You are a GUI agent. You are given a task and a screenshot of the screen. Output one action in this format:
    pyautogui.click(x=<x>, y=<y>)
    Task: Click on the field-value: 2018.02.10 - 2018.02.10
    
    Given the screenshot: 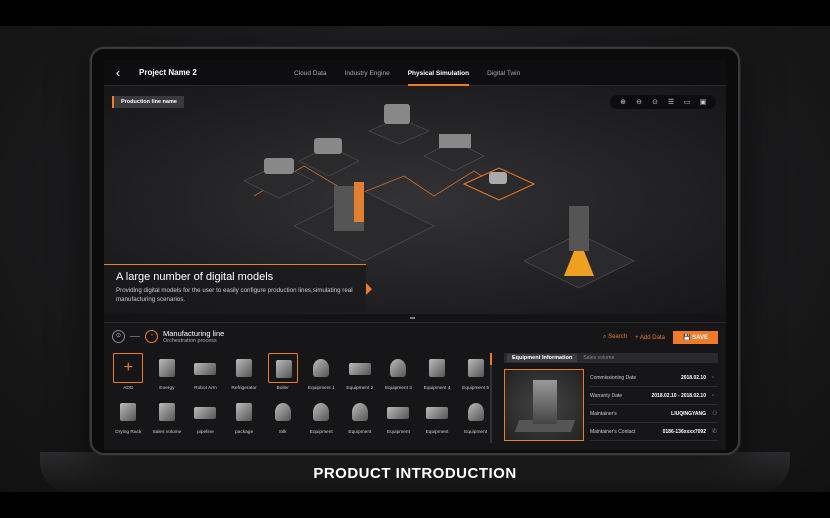 What is the action you would take?
    pyautogui.click(x=679, y=395)
    